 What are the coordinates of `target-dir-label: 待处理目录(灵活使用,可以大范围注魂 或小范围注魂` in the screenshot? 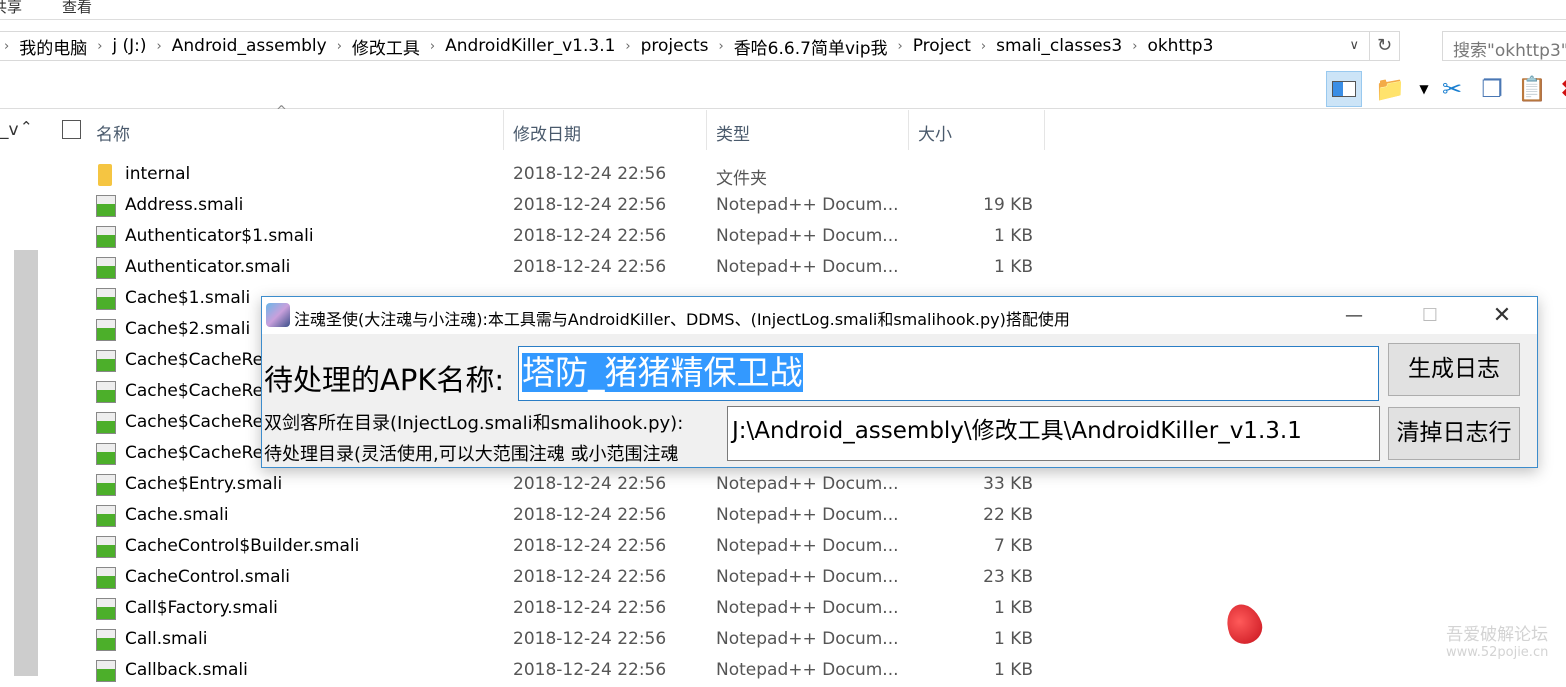 It's located at (471, 454).